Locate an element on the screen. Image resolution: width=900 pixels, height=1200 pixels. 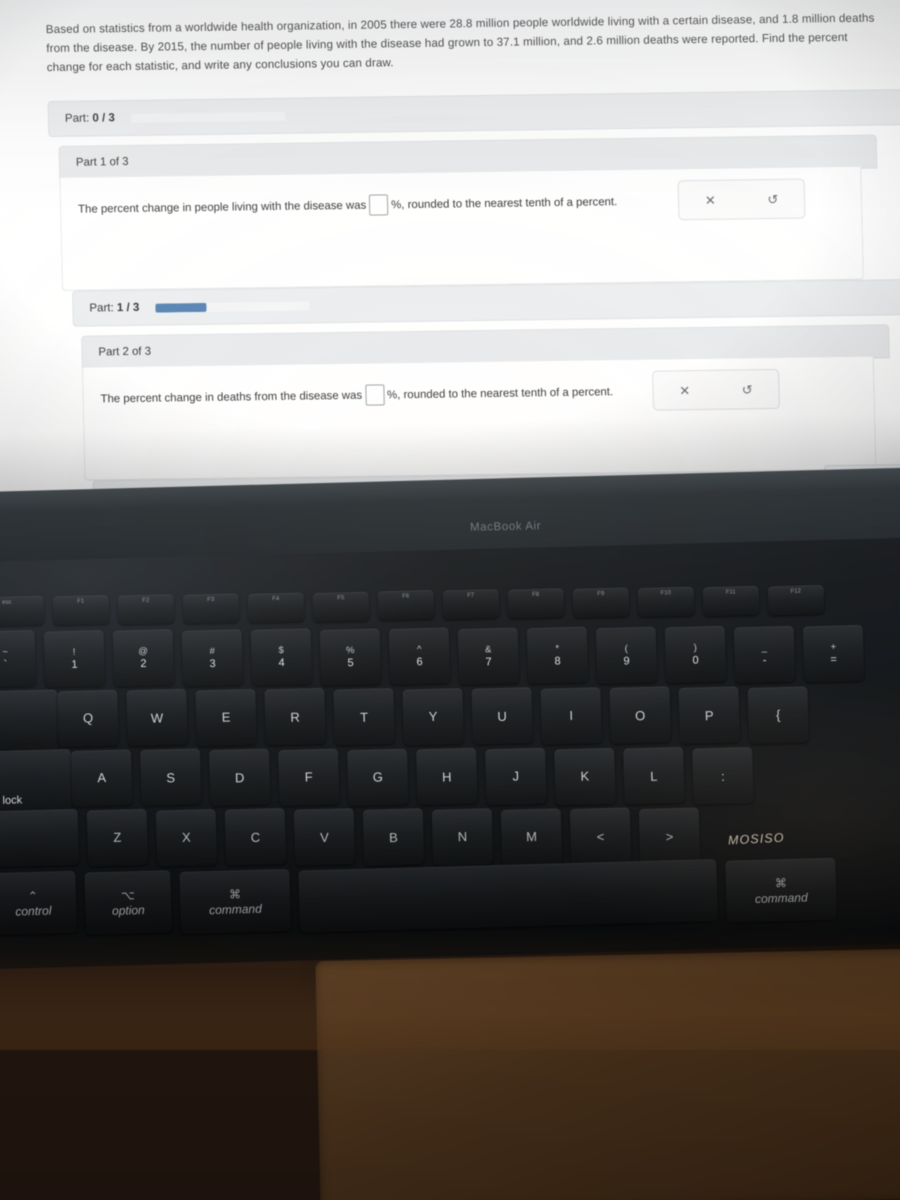
key-n: N is located at coordinates (462, 837).